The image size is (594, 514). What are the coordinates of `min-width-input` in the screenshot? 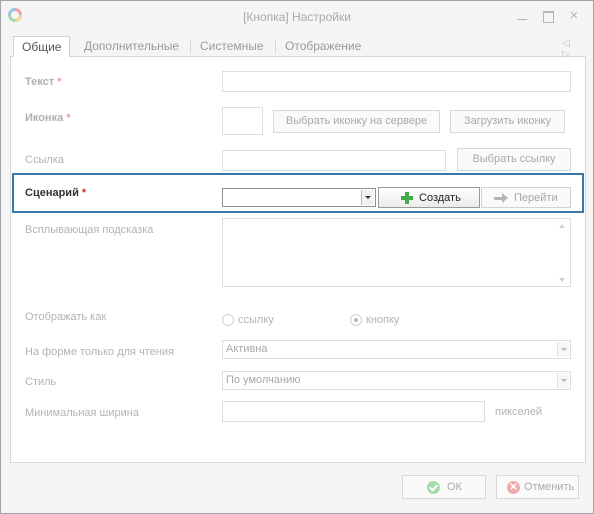 It's located at (353, 411).